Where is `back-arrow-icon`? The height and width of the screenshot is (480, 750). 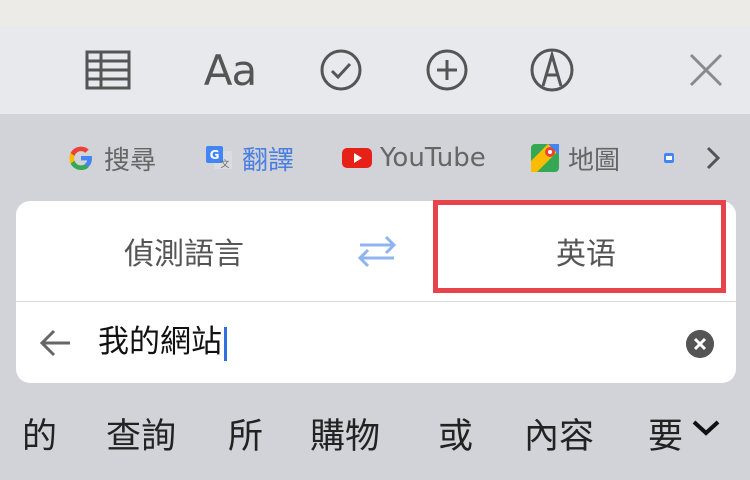 back-arrow-icon is located at coordinates (56, 343).